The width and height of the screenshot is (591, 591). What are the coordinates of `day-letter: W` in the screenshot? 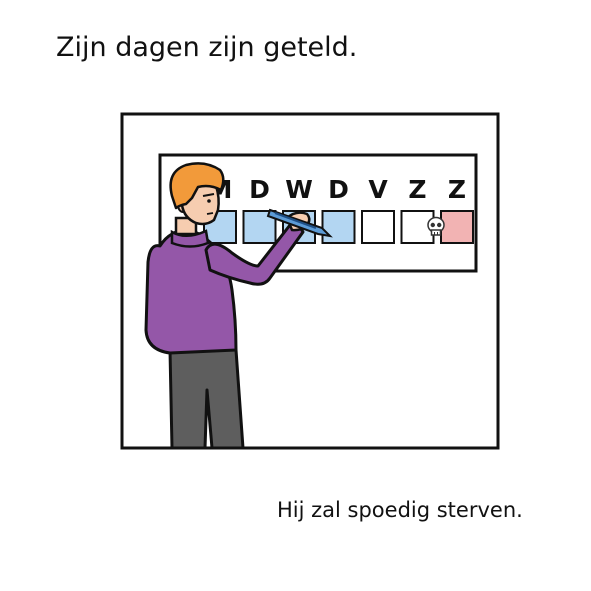 It's located at (299, 189).